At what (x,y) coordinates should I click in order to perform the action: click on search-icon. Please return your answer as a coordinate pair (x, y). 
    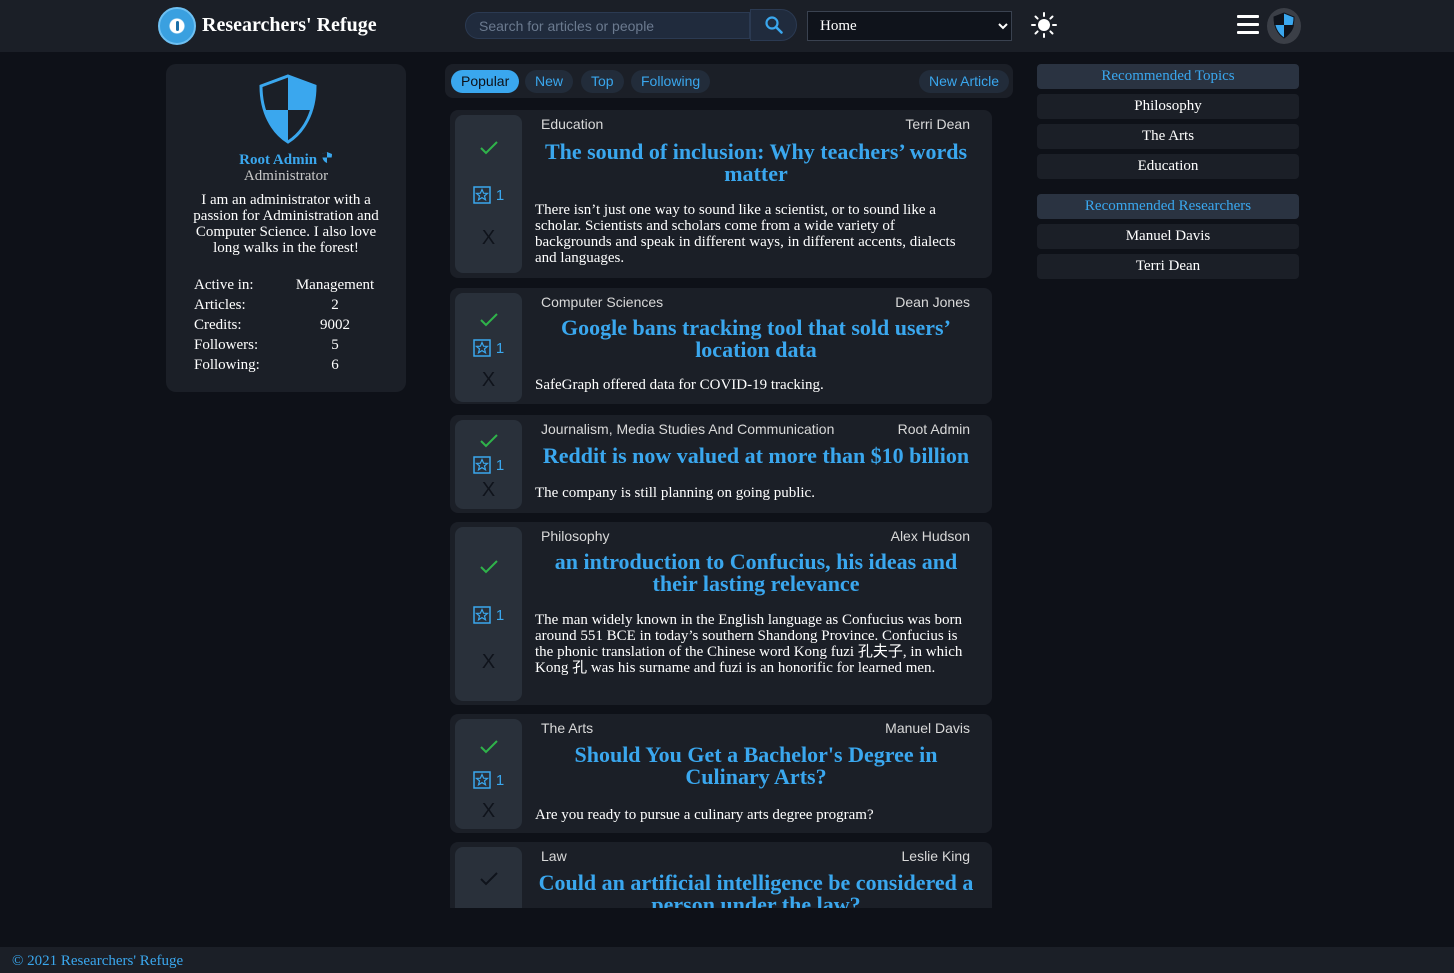
    Looking at the image, I should click on (773, 25).